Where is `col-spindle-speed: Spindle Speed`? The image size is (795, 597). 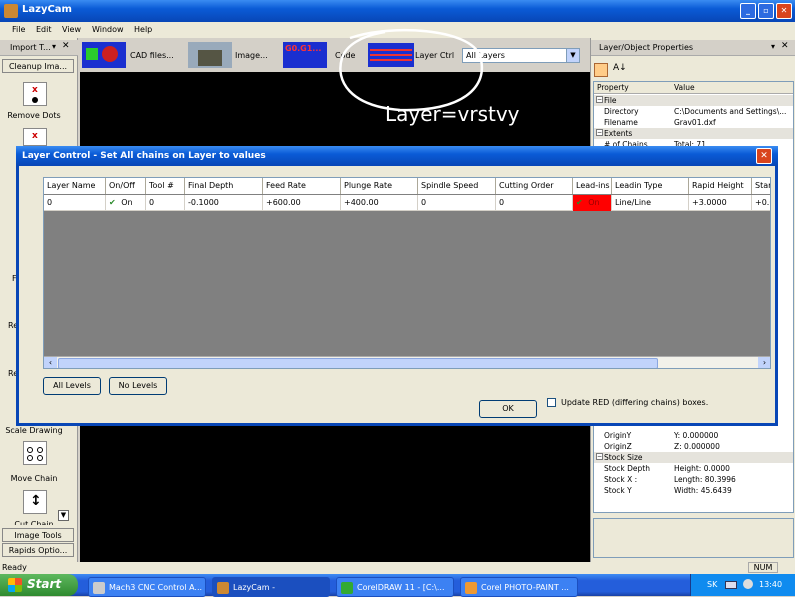
col-spindle-speed: Spindle Speed is located at coordinates (457, 186).